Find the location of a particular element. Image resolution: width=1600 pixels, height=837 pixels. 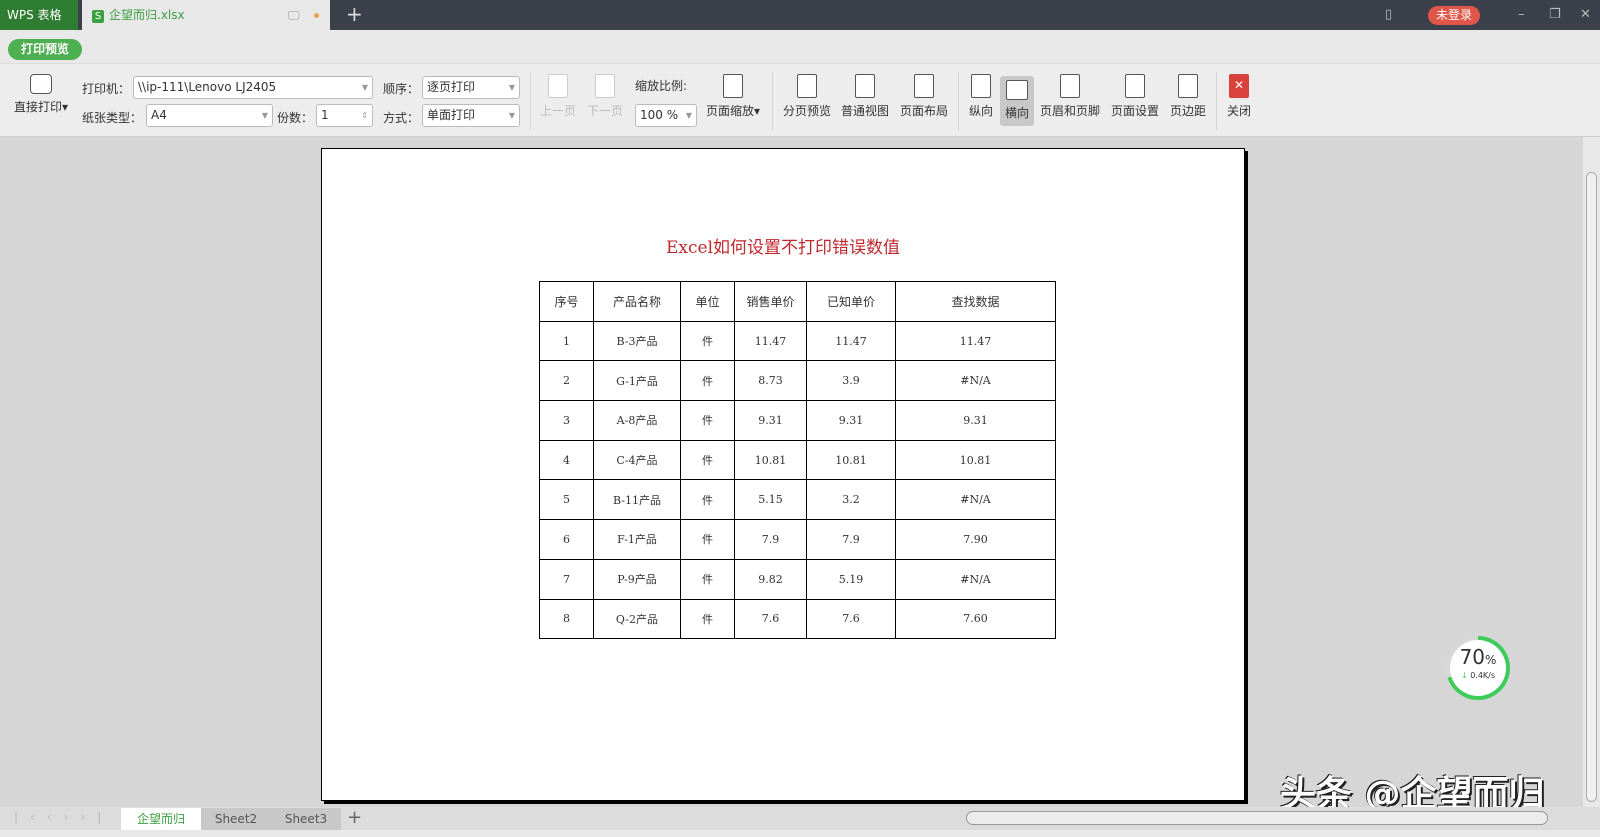

margins-button: 页边距 is located at coordinates (1188, 96).